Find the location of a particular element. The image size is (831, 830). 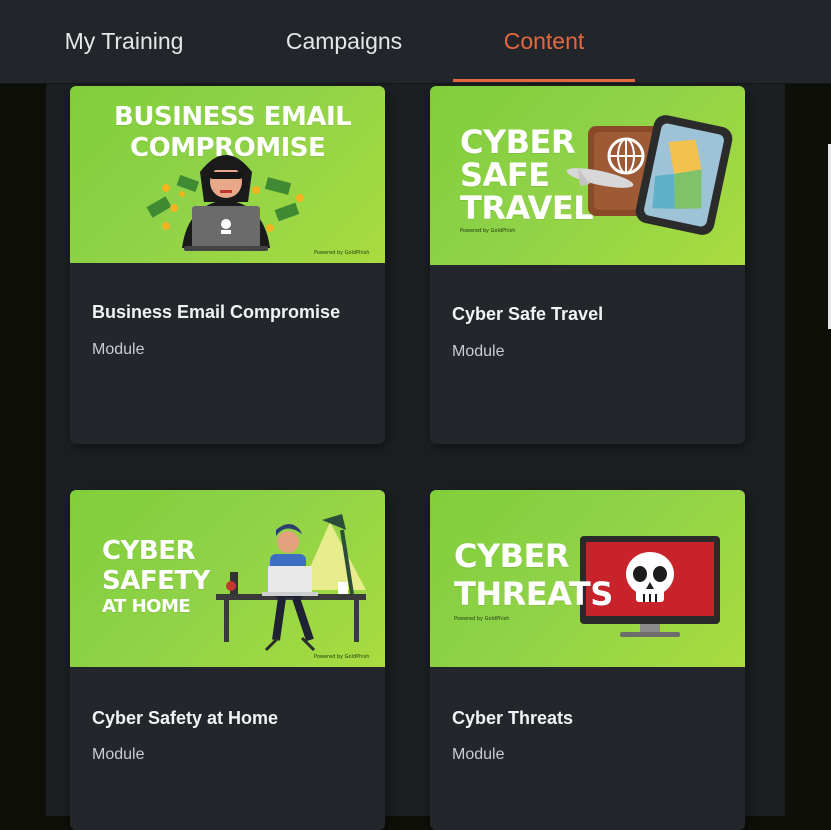

tab-campaigns: Campaigns is located at coordinates (344, 41).